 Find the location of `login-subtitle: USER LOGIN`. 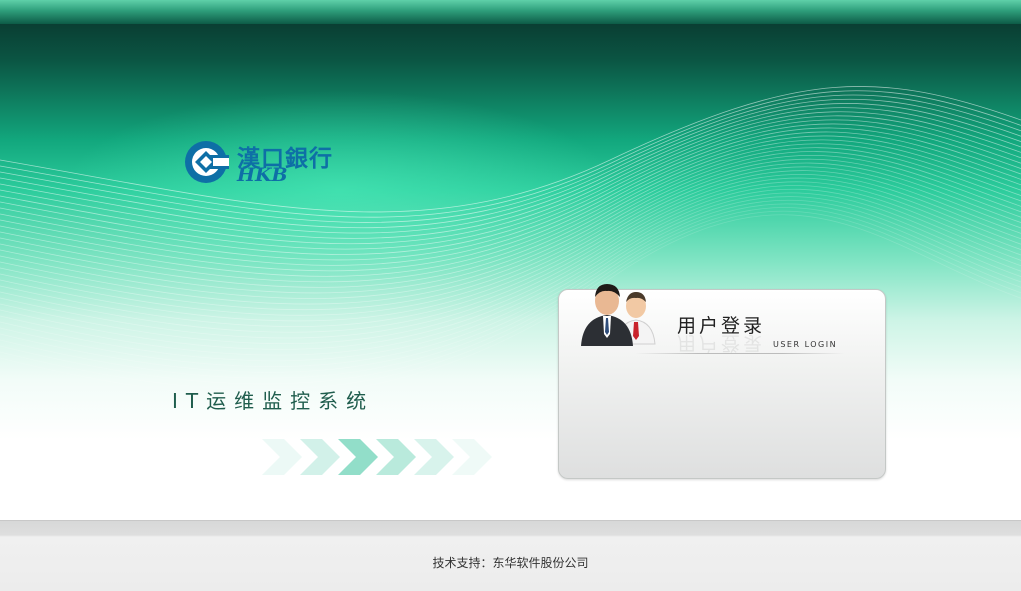

login-subtitle: USER LOGIN is located at coordinates (805, 344).